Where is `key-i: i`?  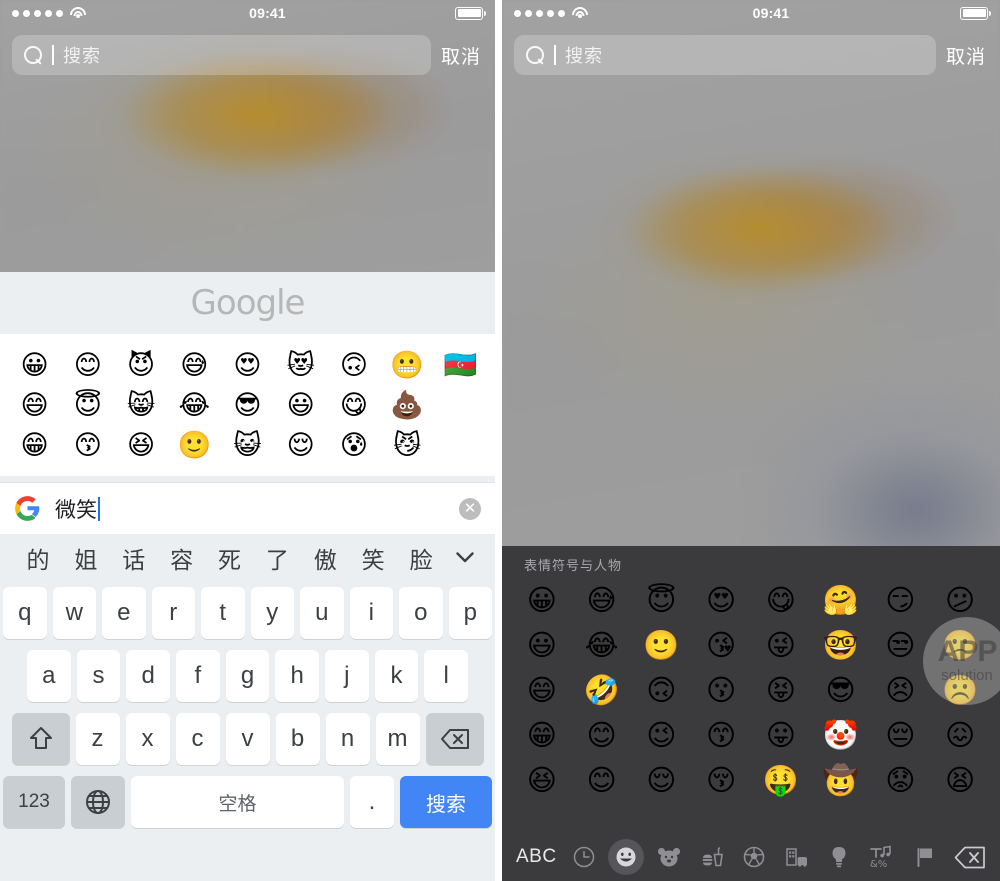 key-i: i is located at coordinates (371, 613).